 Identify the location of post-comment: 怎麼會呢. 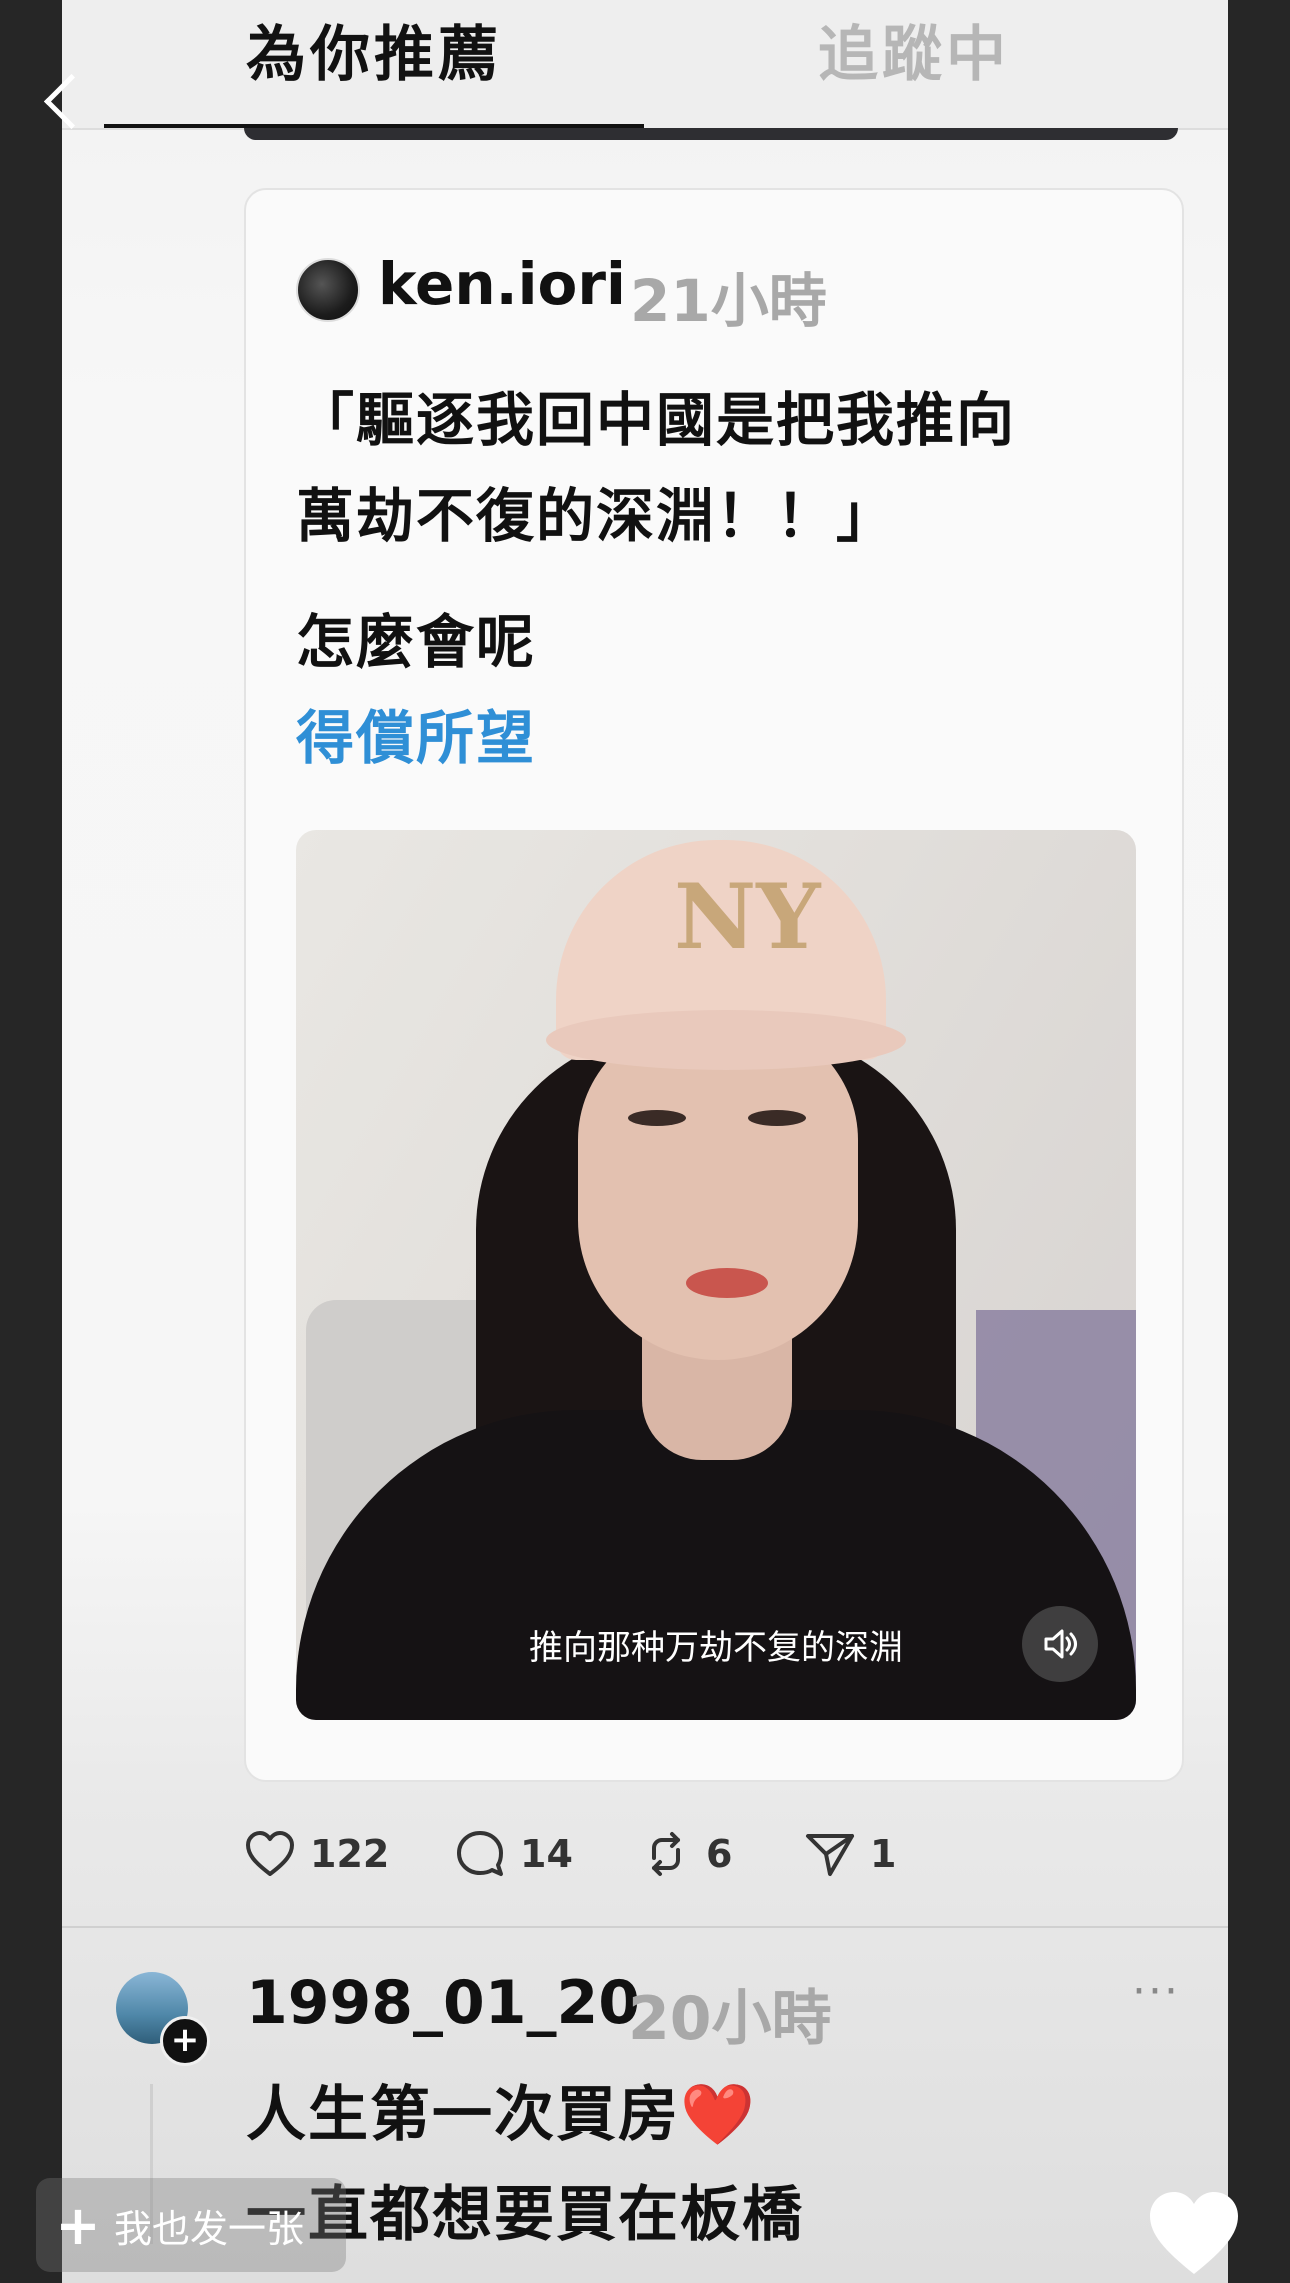
(416, 642).